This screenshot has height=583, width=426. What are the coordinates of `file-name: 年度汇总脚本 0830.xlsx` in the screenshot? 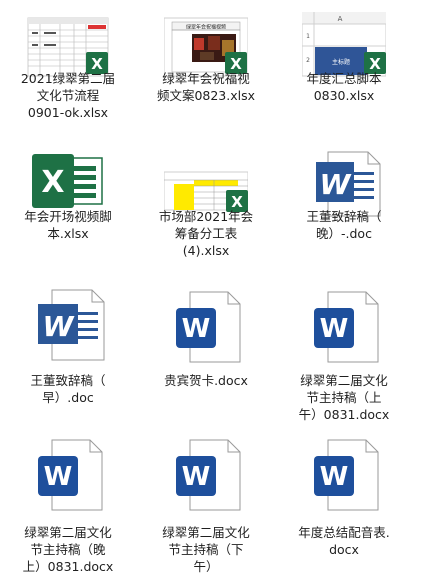 It's located at (344, 87).